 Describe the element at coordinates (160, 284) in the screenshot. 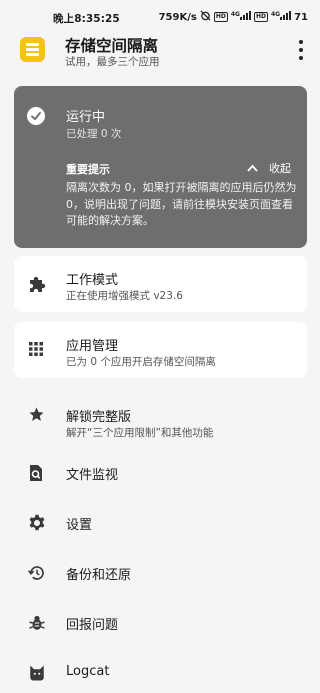

I see `work-mode-card: 工作模式 正在使用增强模式 v23.6` at that location.